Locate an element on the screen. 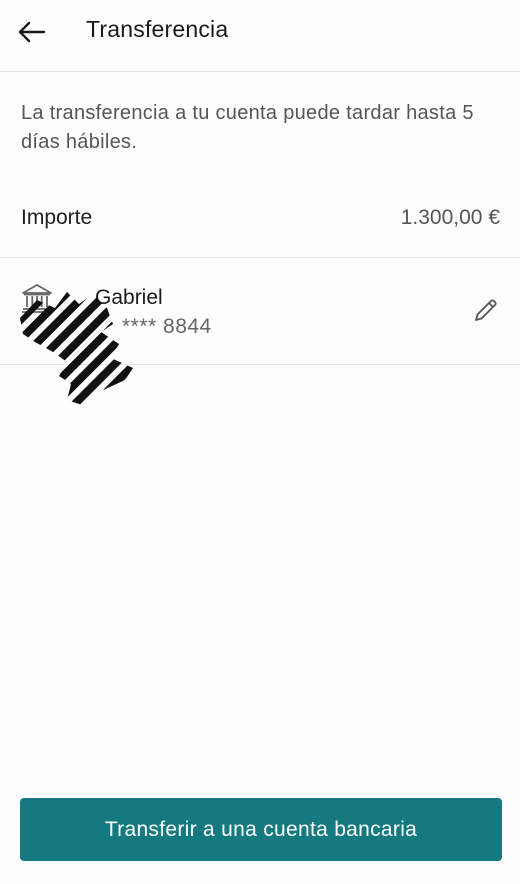 This screenshot has height=884, width=520. edit-account-button is located at coordinates (486, 310).